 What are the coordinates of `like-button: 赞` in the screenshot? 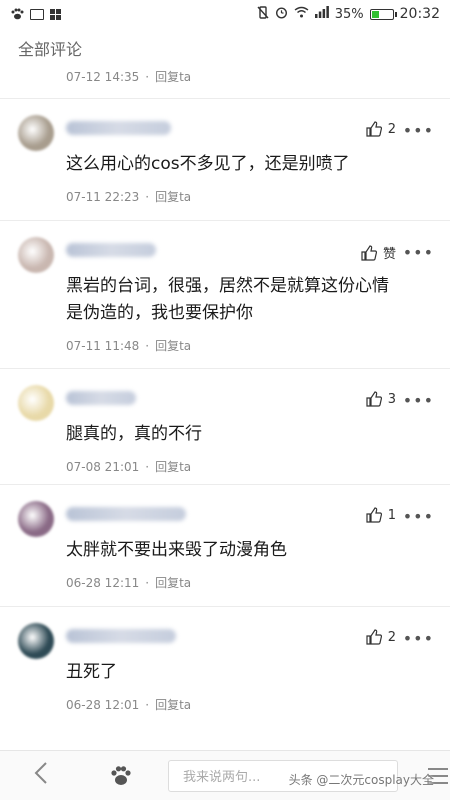 It's located at (378, 252).